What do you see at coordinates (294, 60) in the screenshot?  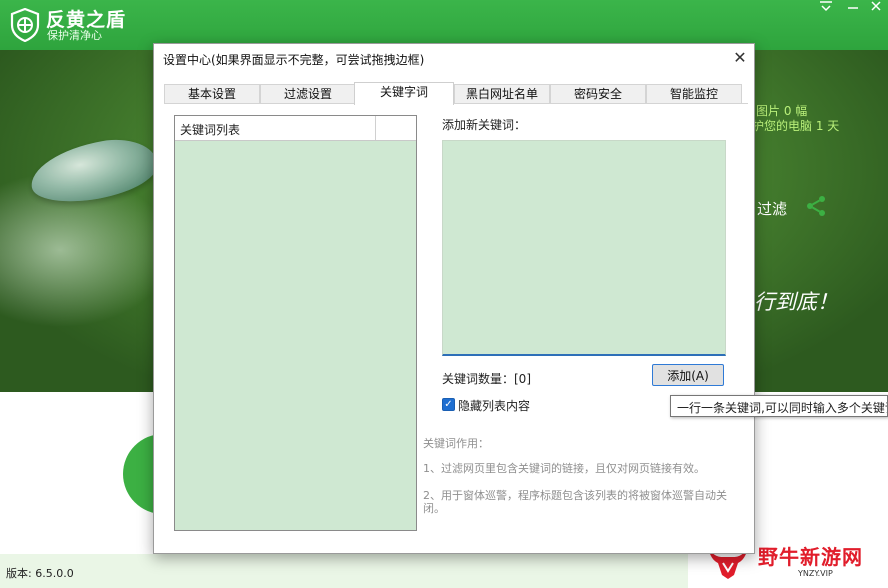 I see `dialog-title: 设置中心(如果界面显示不完整，可尝试拖拽边框)` at bounding box center [294, 60].